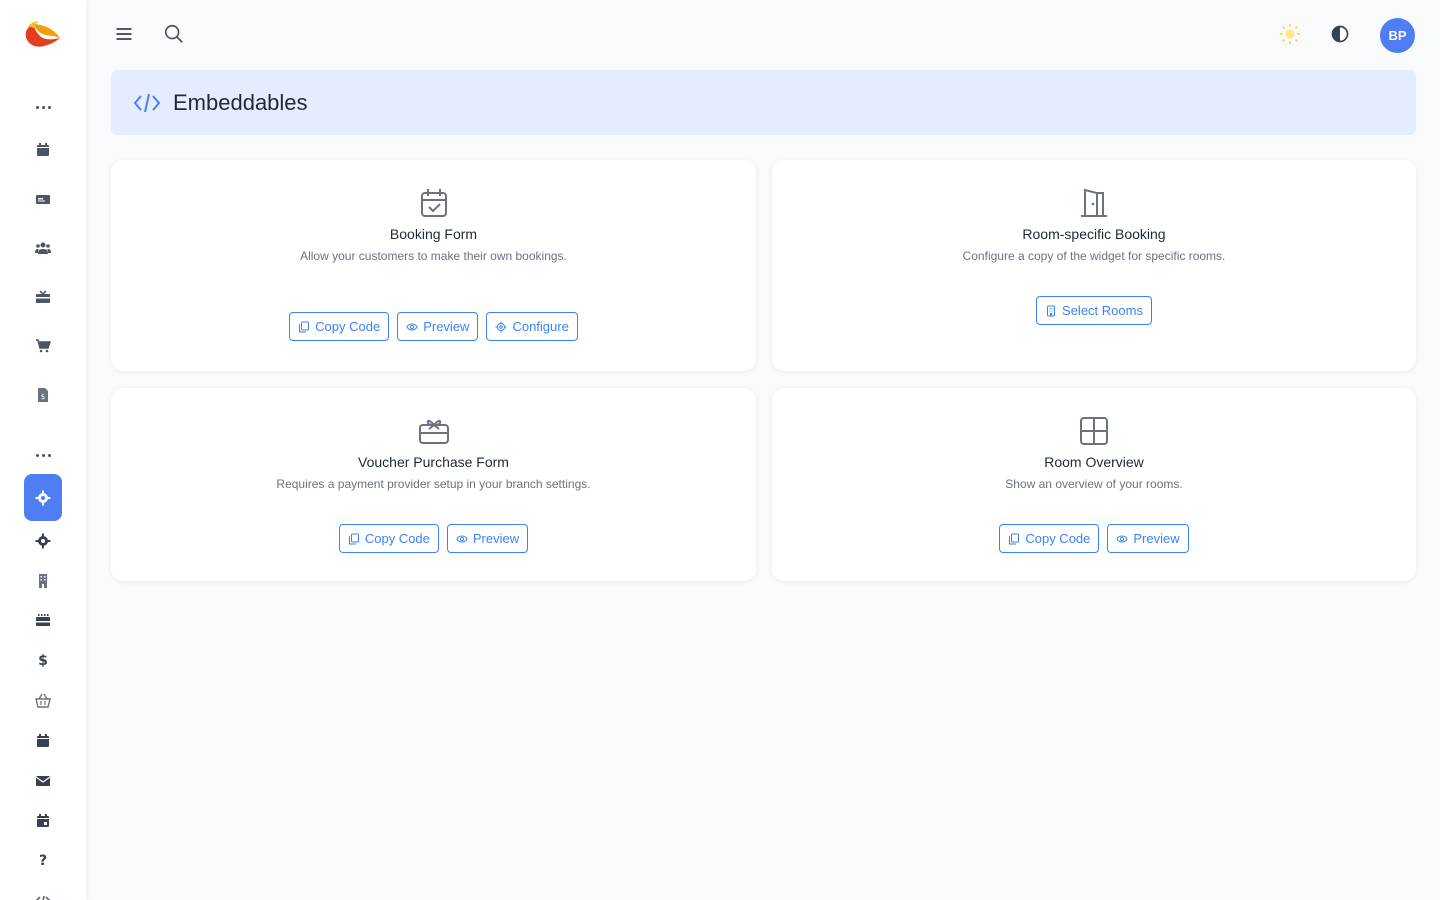 The width and height of the screenshot is (1440, 900). I want to click on calendar-grid-icon, so click(43, 620).